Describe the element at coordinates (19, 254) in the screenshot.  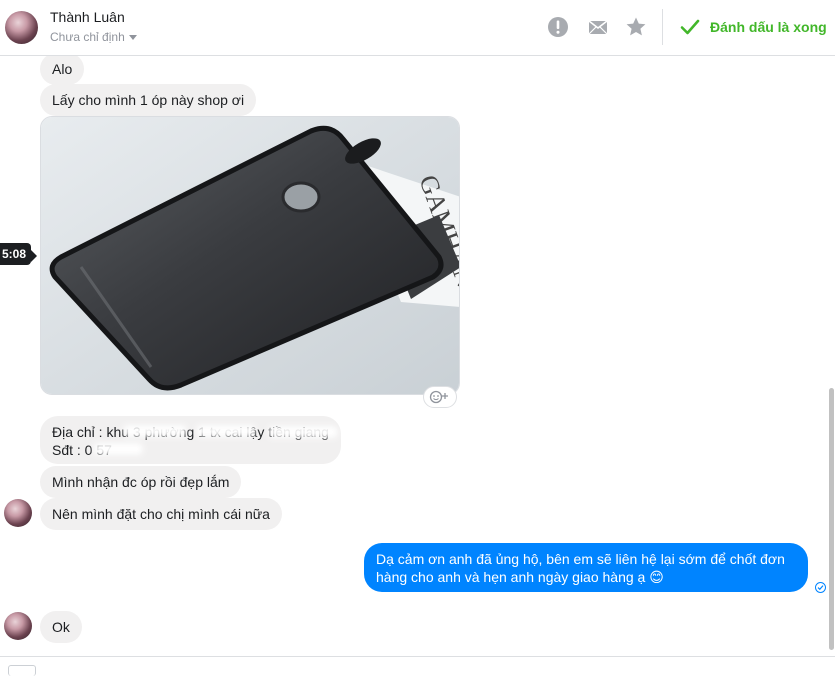
I see `message-timestamp: 5:08` at that location.